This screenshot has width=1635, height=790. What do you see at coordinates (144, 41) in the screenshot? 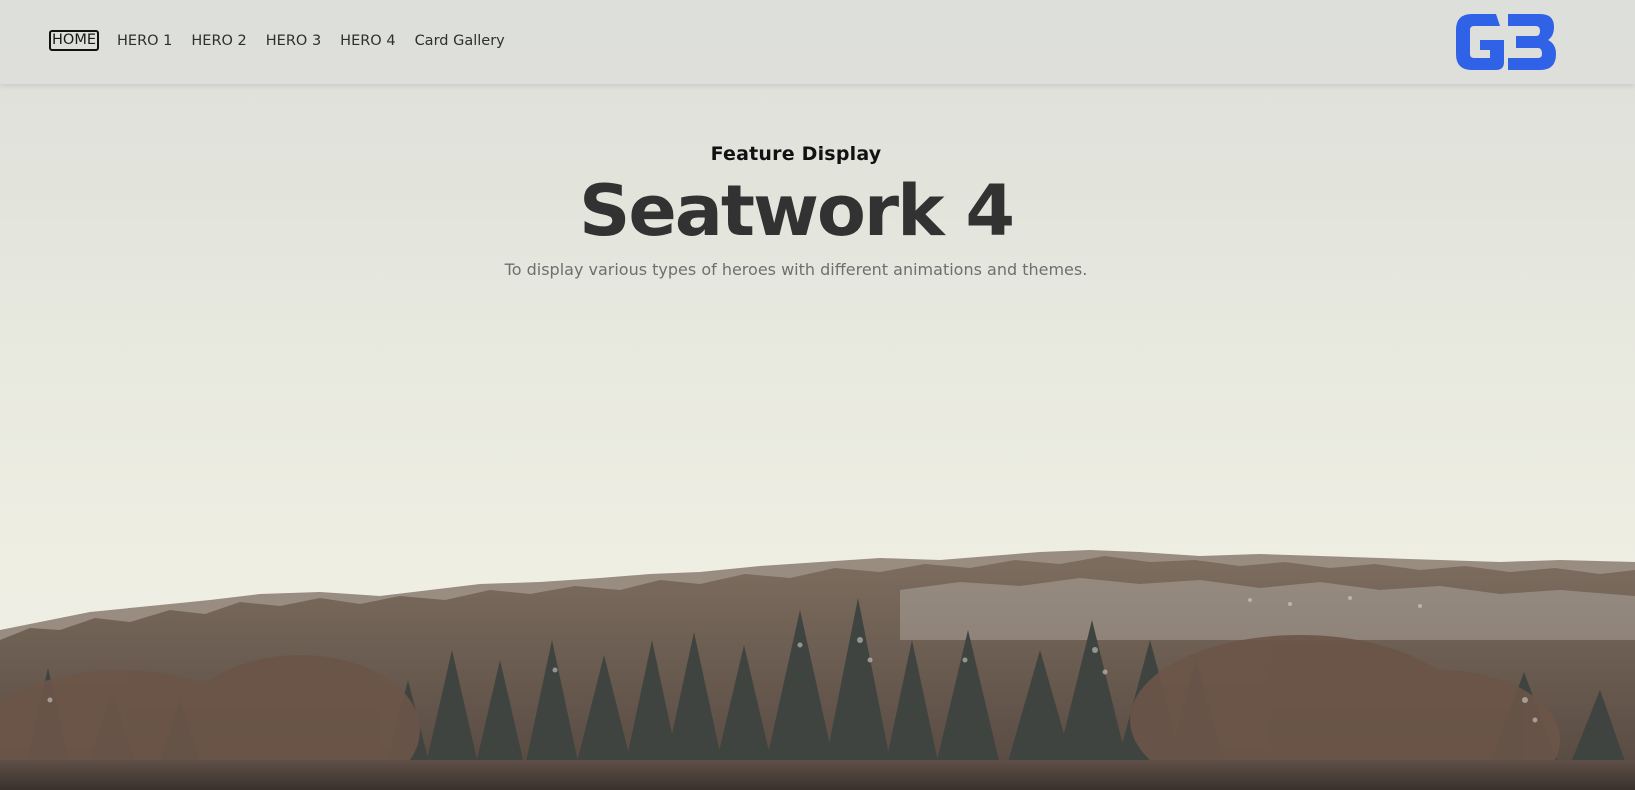
I see `nav-link-hero-1: HERO 1` at bounding box center [144, 41].